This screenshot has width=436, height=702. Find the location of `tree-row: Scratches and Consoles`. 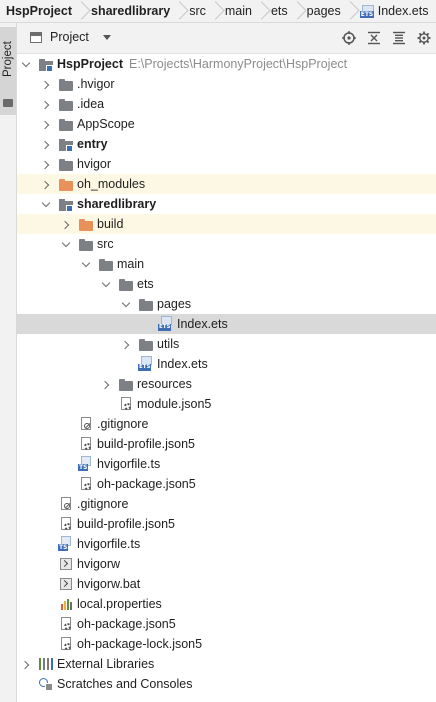

tree-row: Scratches and Consoles is located at coordinates (226, 684).